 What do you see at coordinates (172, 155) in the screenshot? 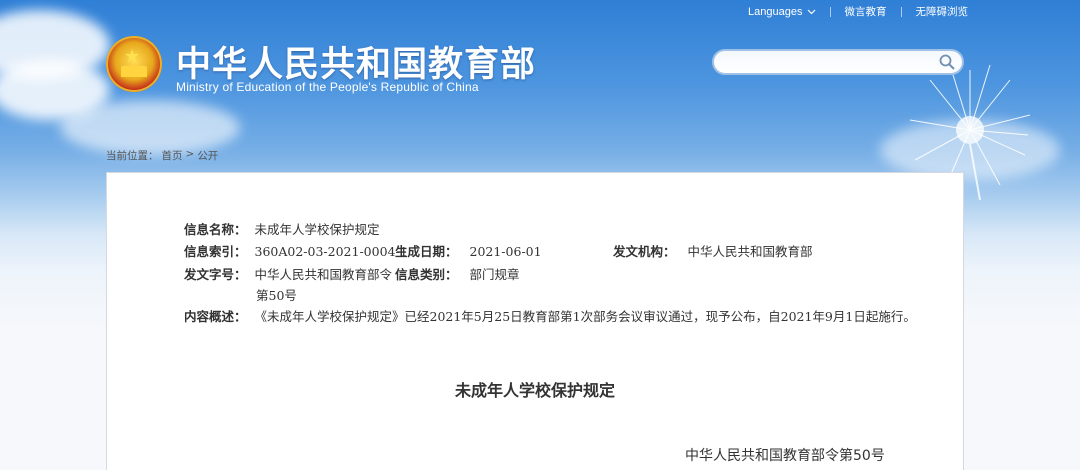
I see `breadcrumb-home: 首页` at bounding box center [172, 155].